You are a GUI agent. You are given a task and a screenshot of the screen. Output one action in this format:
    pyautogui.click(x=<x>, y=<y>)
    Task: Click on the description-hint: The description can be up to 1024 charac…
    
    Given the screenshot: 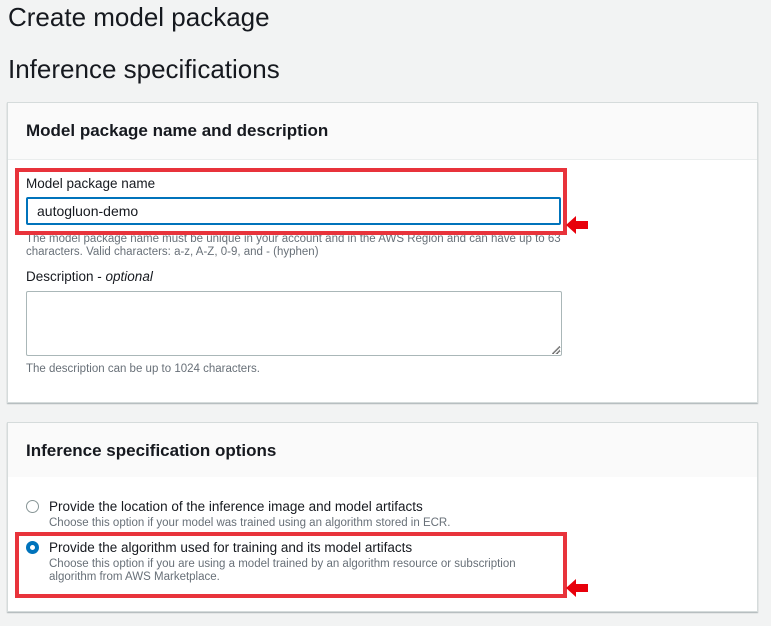 What is the action you would take?
    pyautogui.click(x=143, y=369)
    